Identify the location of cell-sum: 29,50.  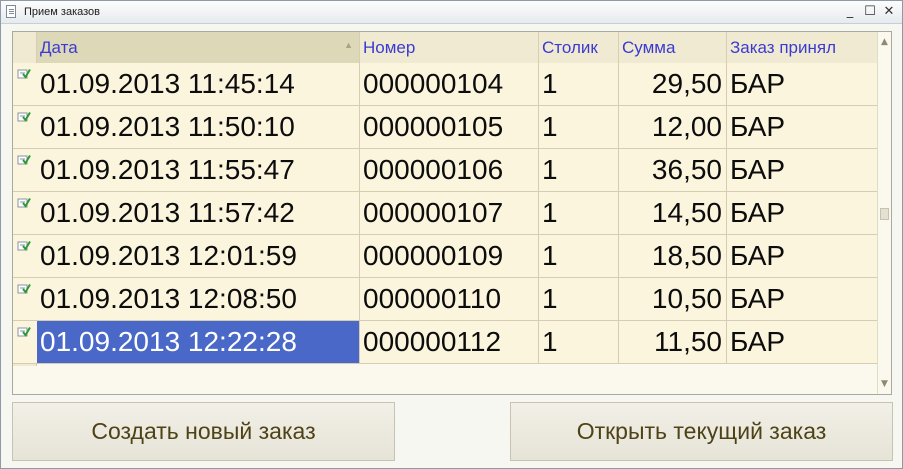
(673, 84).